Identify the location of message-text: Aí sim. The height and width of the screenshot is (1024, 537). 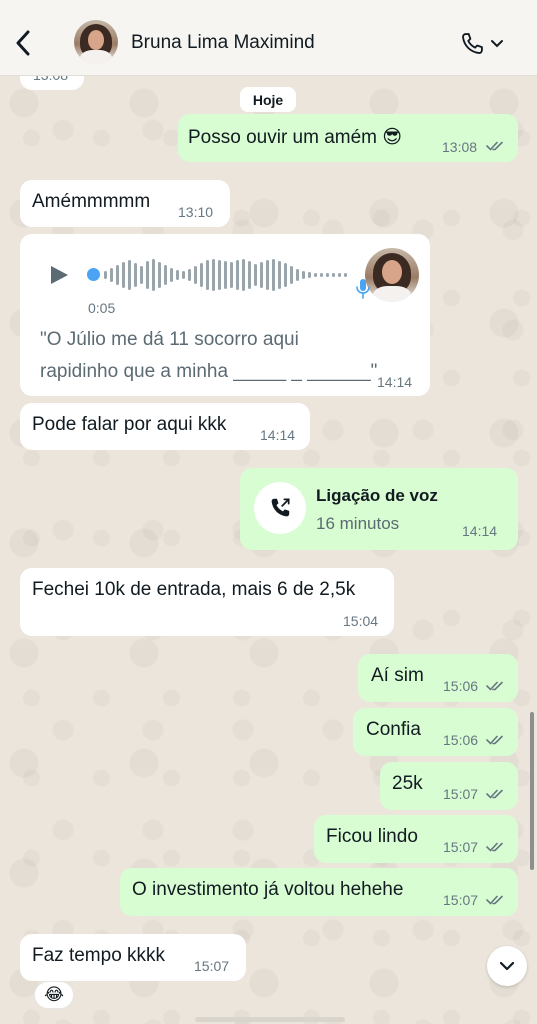
(397, 675).